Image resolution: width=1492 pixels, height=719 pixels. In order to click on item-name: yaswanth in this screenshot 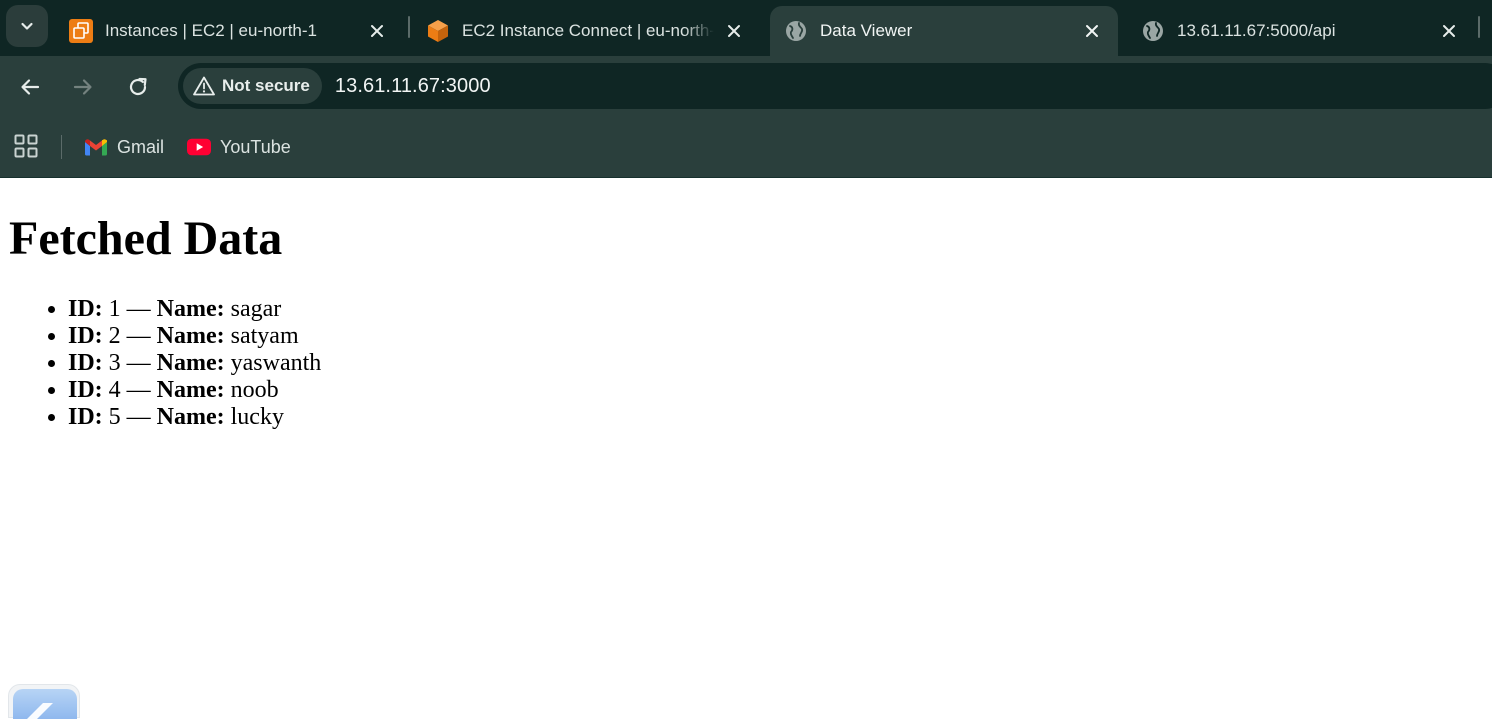, I will do `click(276, 363)`.